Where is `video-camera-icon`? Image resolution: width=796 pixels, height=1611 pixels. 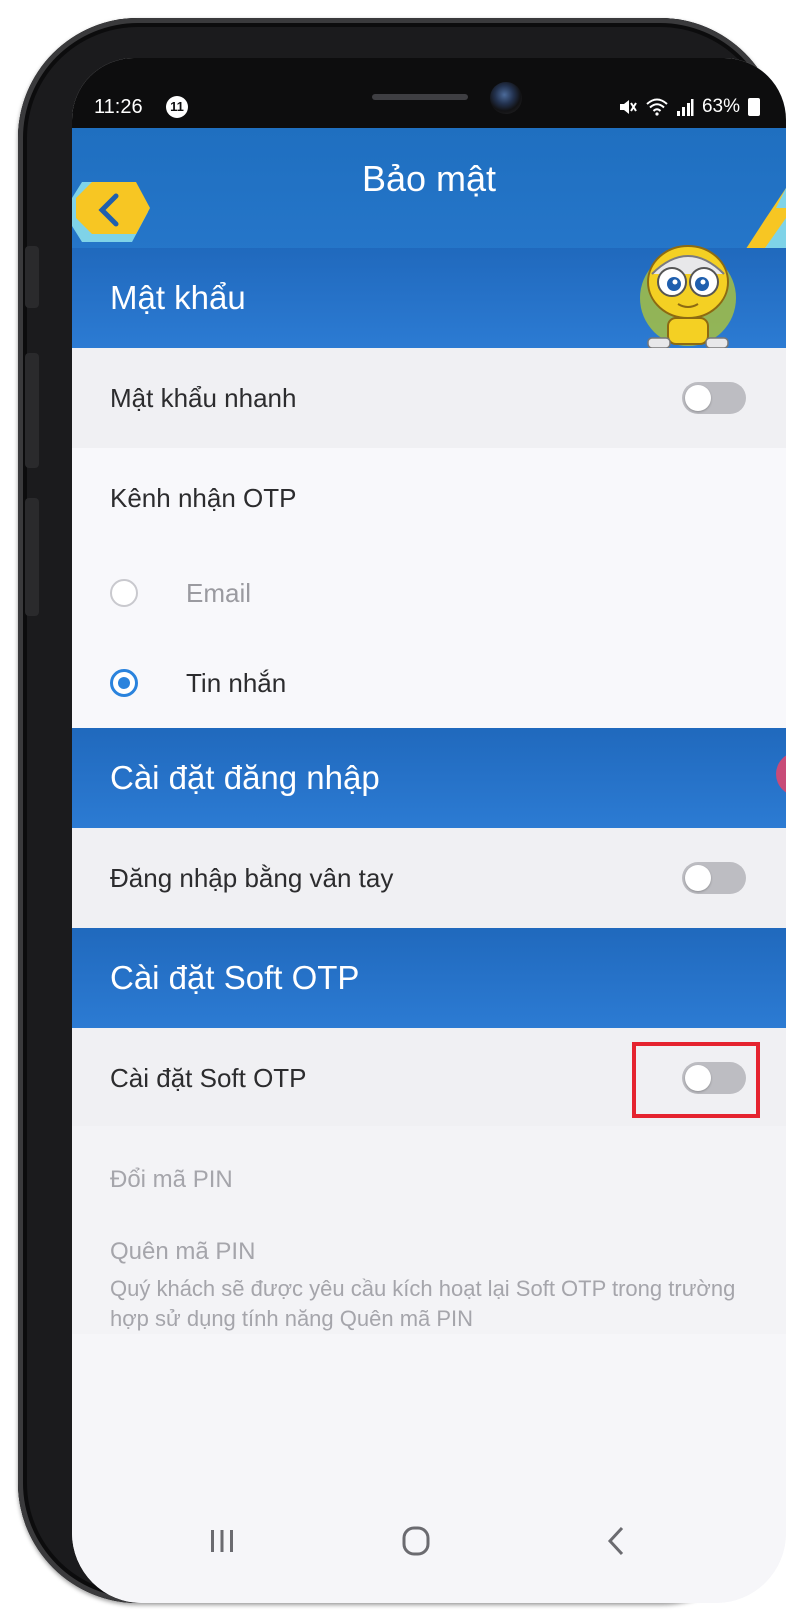 video-camera-icon is located at coordinates (781, 774).